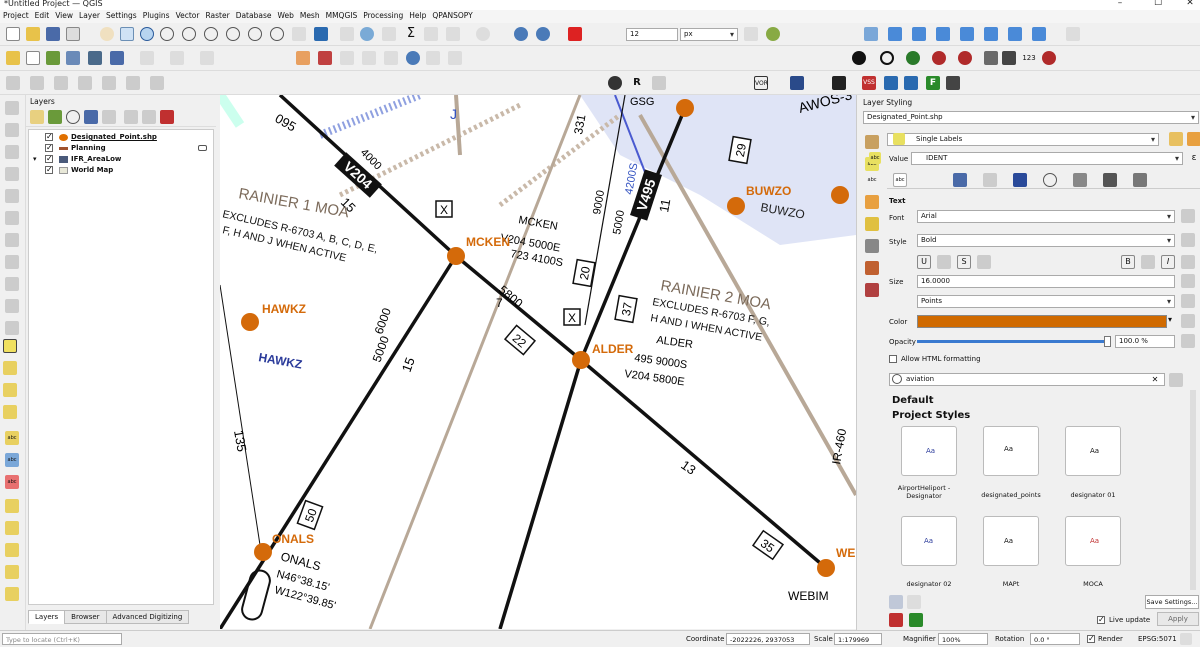  I want to click on tab-browser: Browser, so click(85, 617).